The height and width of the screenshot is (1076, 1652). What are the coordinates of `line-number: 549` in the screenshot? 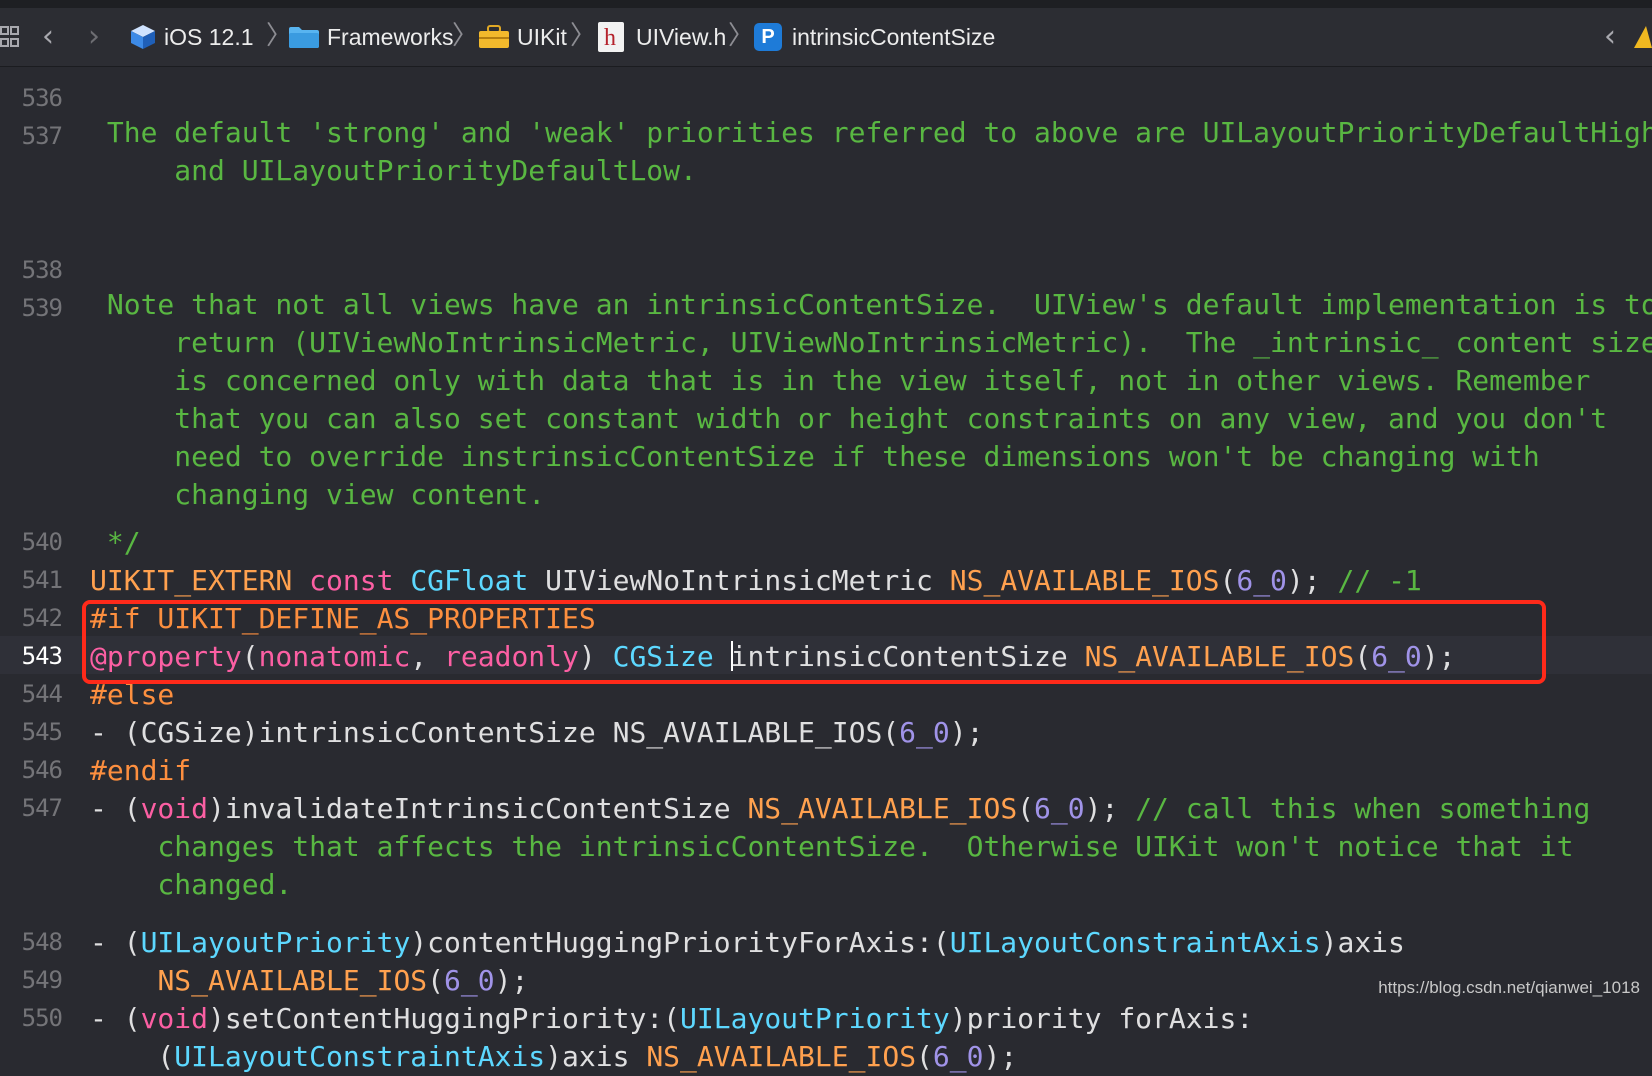 It's located at (42, 980).